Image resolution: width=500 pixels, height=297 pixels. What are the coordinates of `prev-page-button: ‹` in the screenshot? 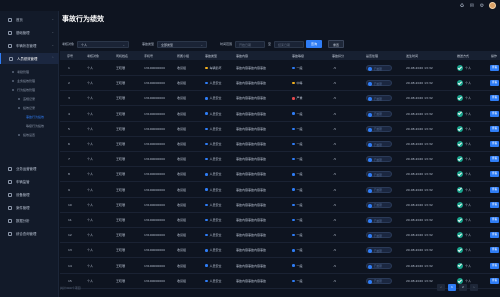 It's located at (441, 287).